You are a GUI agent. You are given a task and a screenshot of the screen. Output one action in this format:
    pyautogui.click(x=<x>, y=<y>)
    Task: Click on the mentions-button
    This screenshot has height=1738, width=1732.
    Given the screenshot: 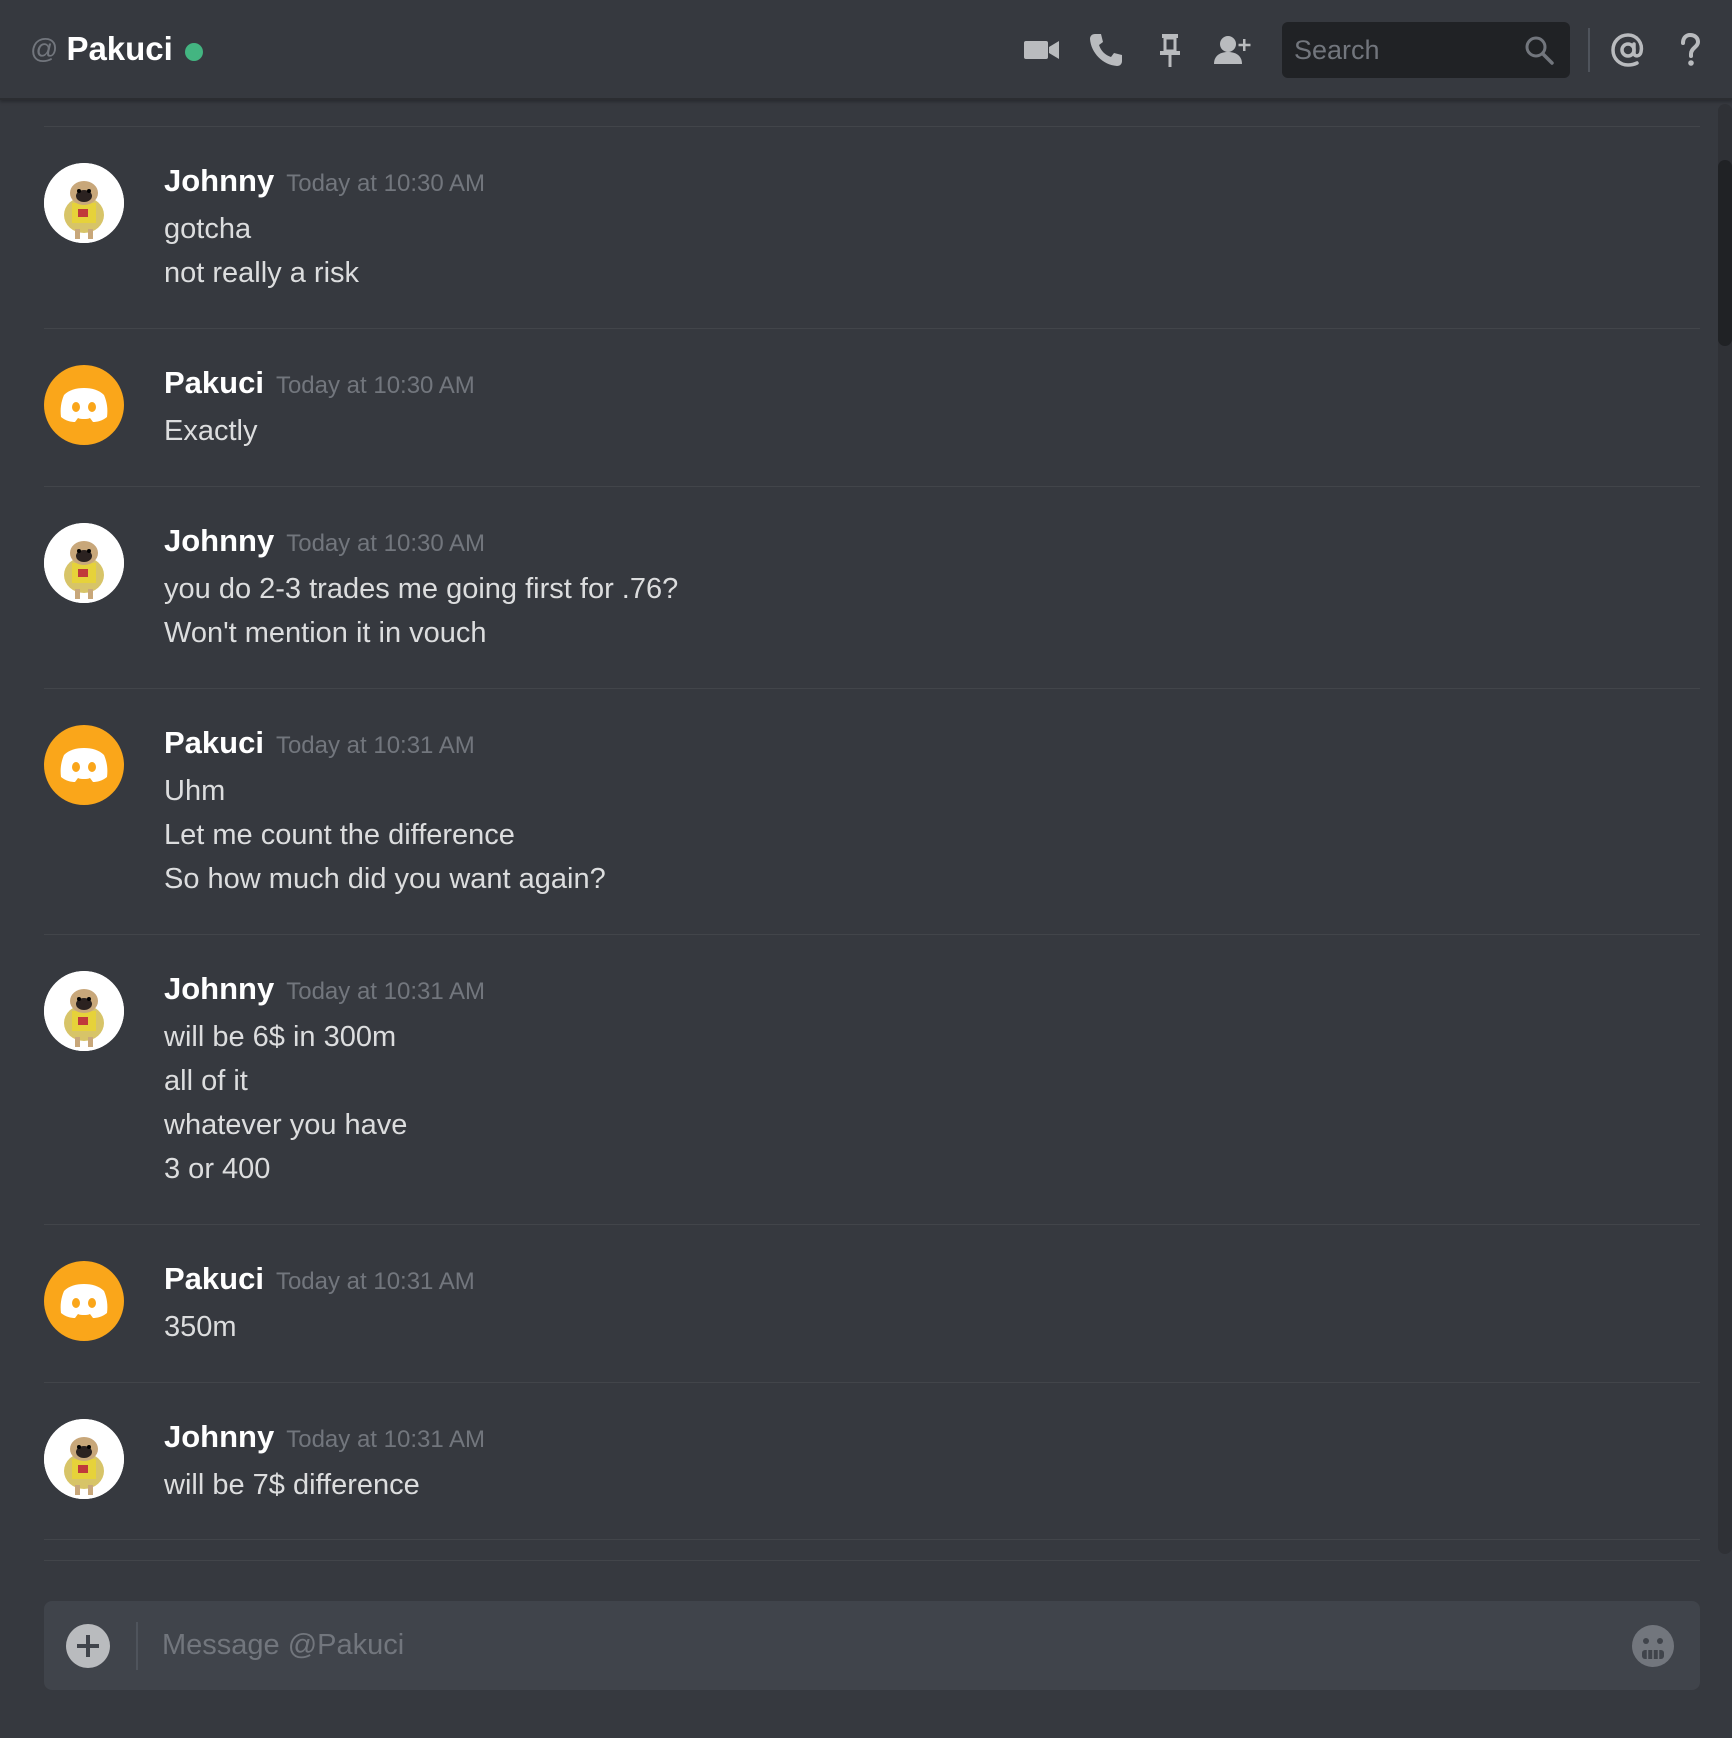 What is the action you would take?
    pyautogui.click(x=1628, y=50)
    